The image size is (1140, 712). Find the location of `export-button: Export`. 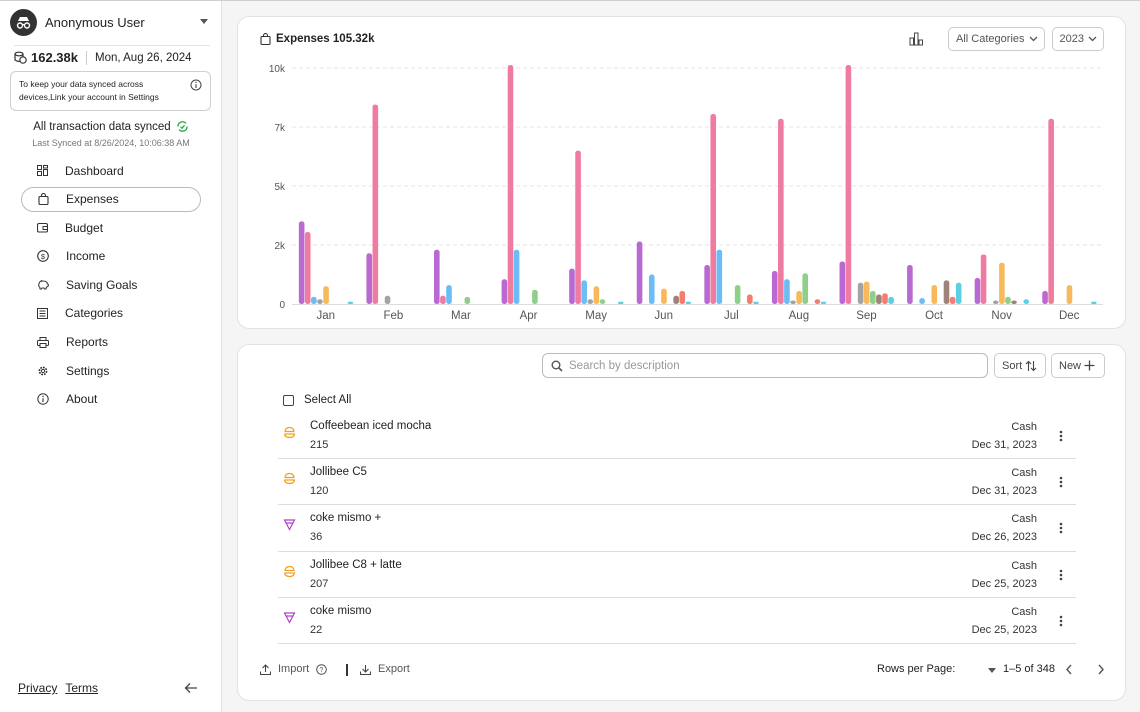

export-button: Export is located at coordinates (385, 669).